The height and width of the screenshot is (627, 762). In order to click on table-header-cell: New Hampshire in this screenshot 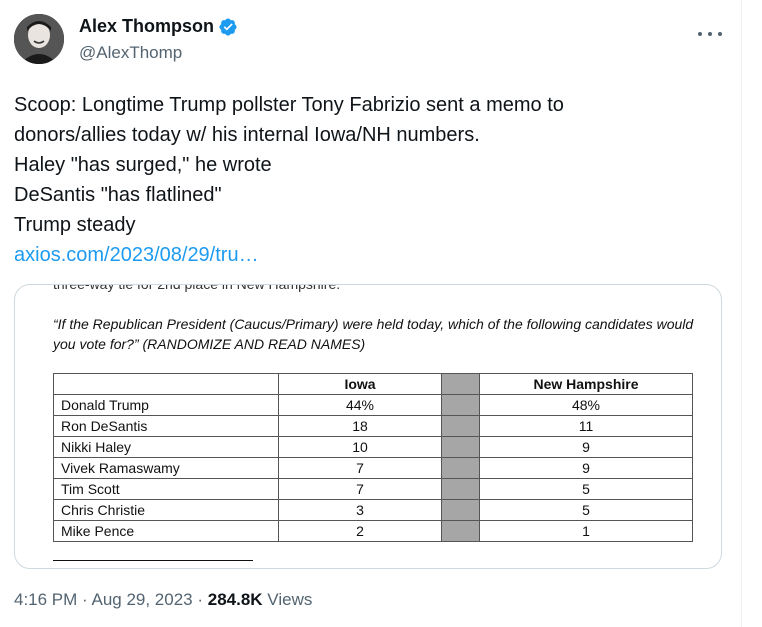, I will do `click(586, 384)`.